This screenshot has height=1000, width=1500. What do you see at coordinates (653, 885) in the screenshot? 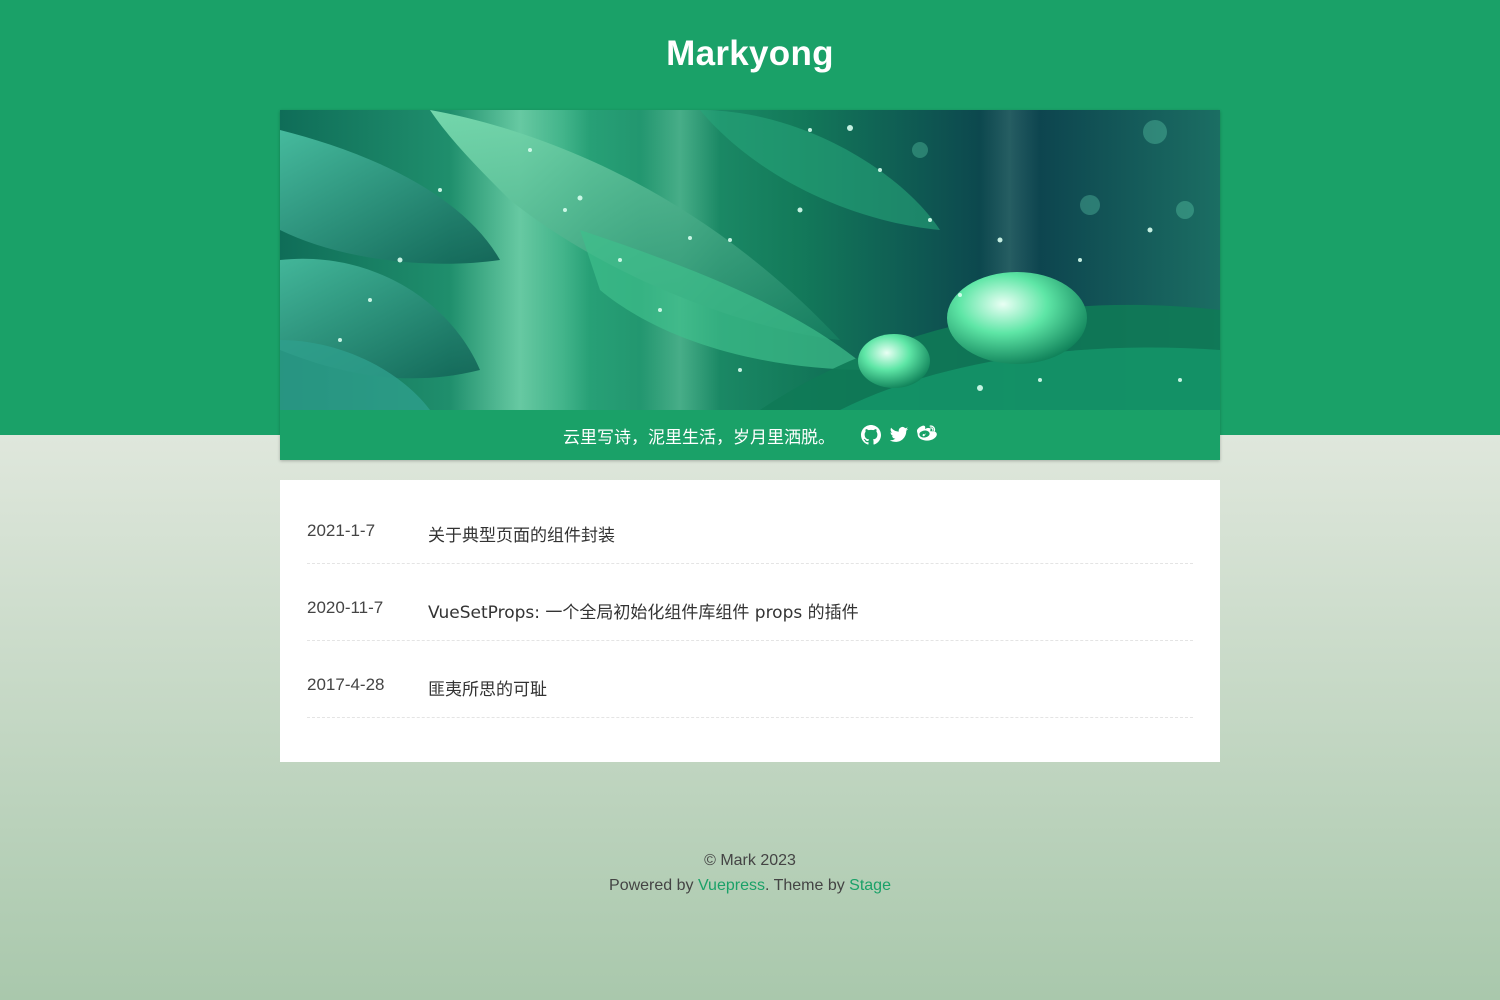
I see `powered-by-text: Powered by` at bounding box center [653, 885].